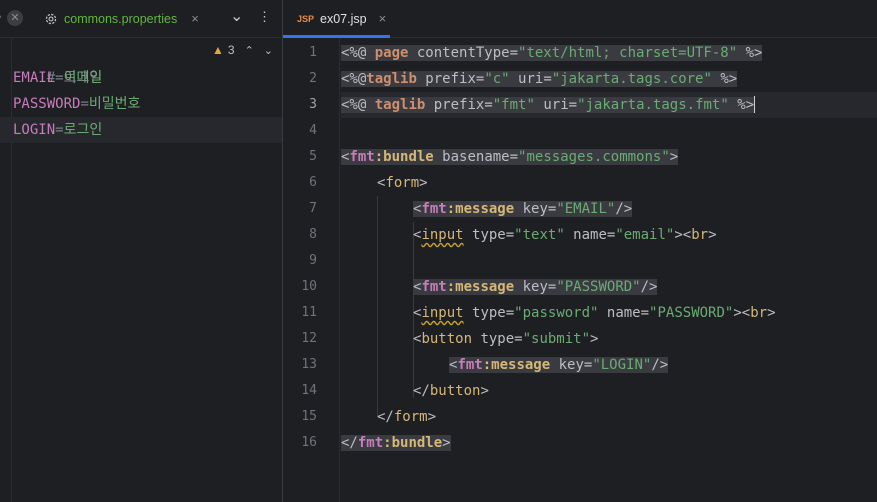 The image size is (877, 502). What do you see at coordinates (609, 443) in the screenshot?
I see `code-line-16: </fmt:bundle>` at bounding box center [609, 443].